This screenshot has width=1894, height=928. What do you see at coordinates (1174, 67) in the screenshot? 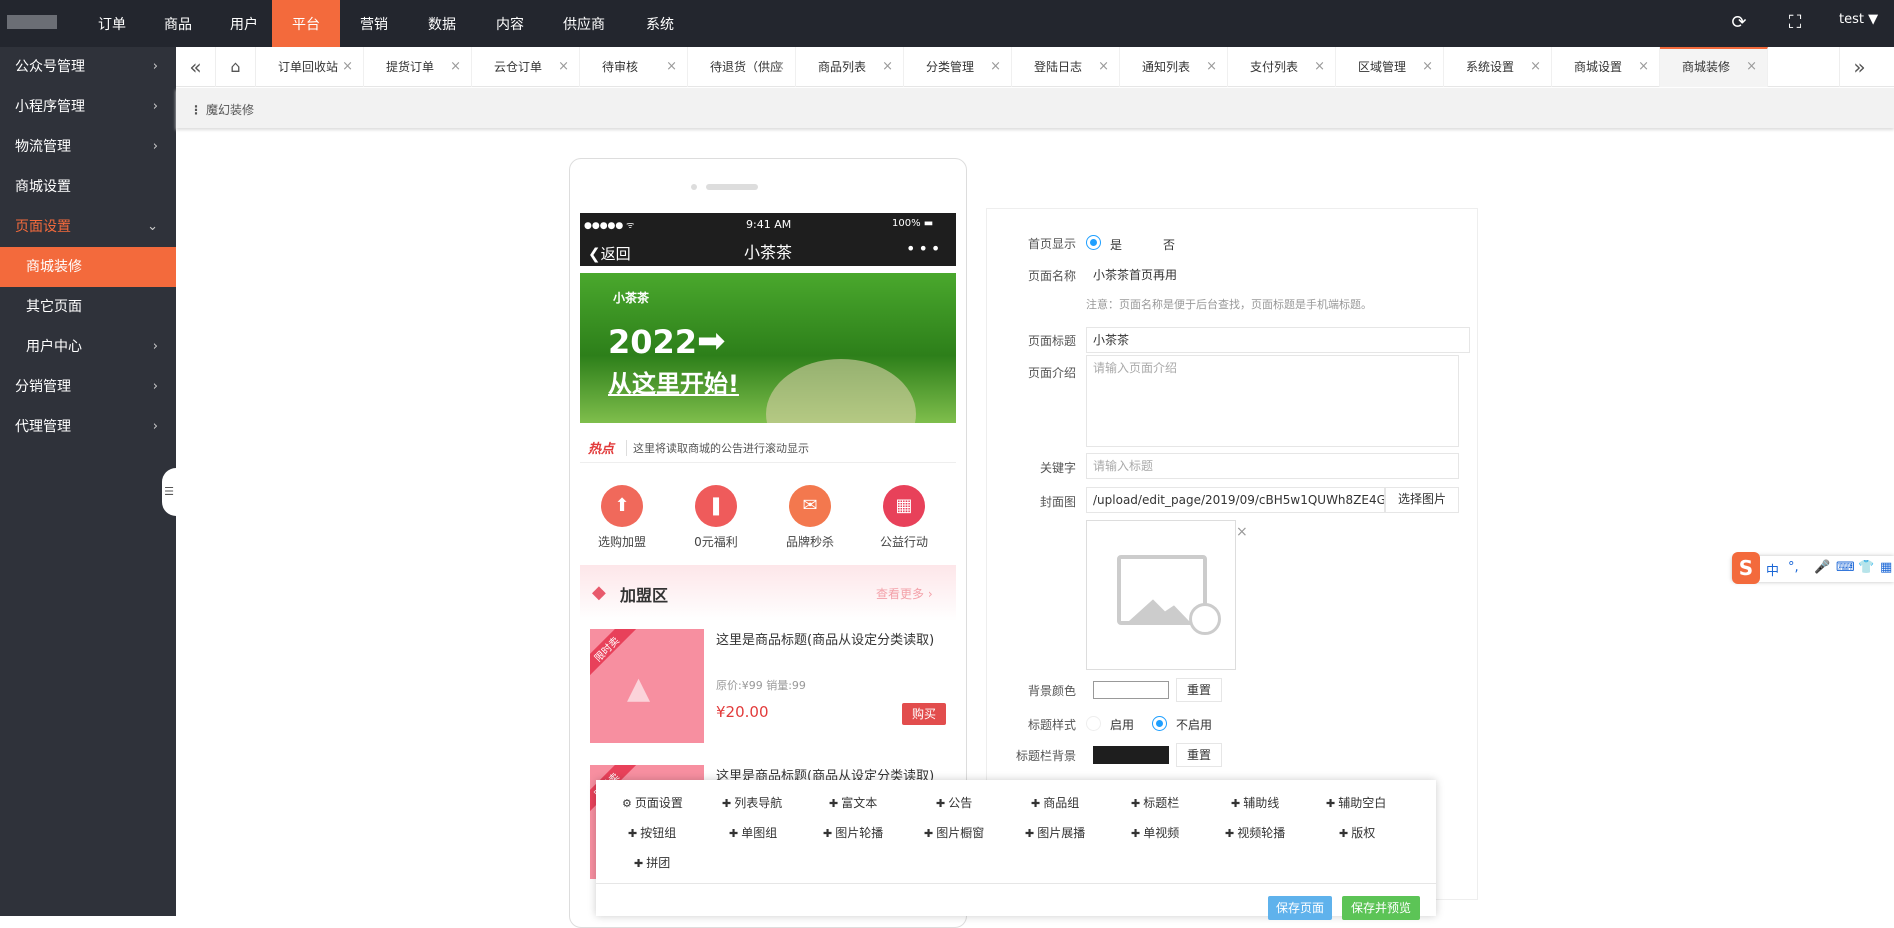
I see `tab-notifications: 通知列表 ×` at bounding box center [1174, 67].